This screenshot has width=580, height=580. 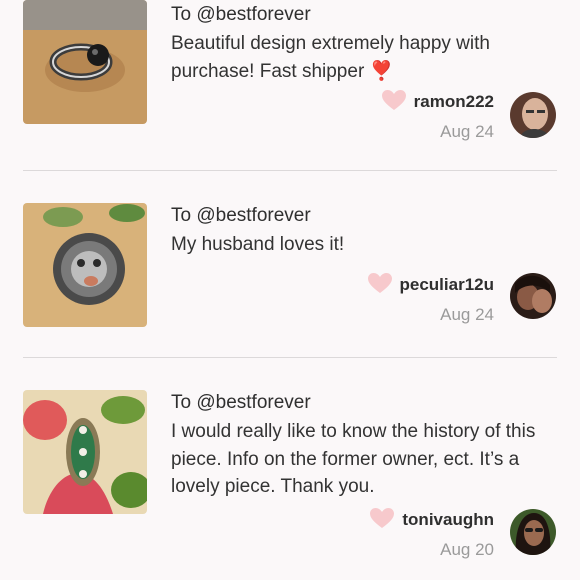 What do you see at coordinates (448, 519) in the screenshot?
I see `reviewer-username: tonivaughn` at bounding box center [448, 519].